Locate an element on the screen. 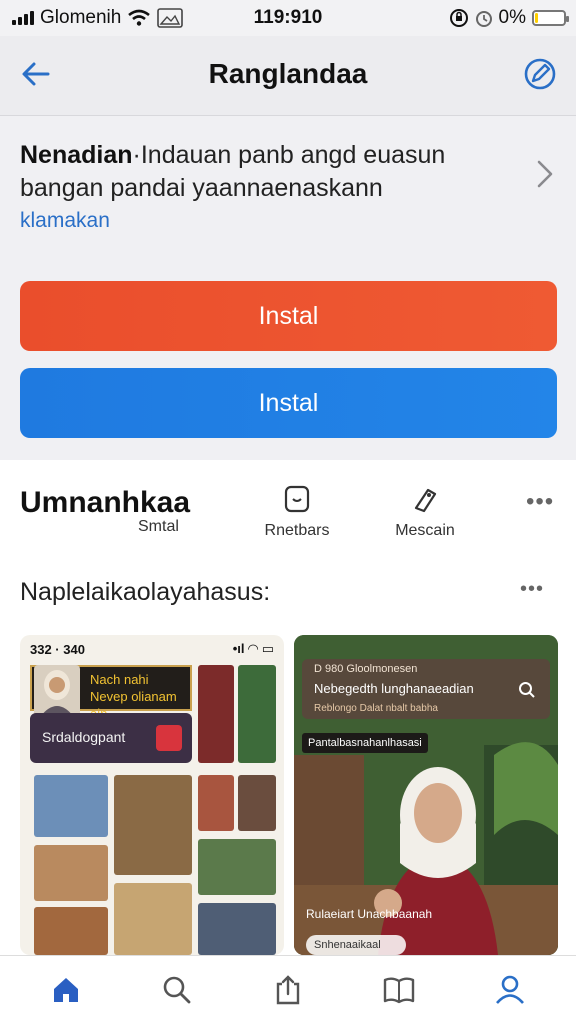  share-icon is located at coordinates (288, 990).